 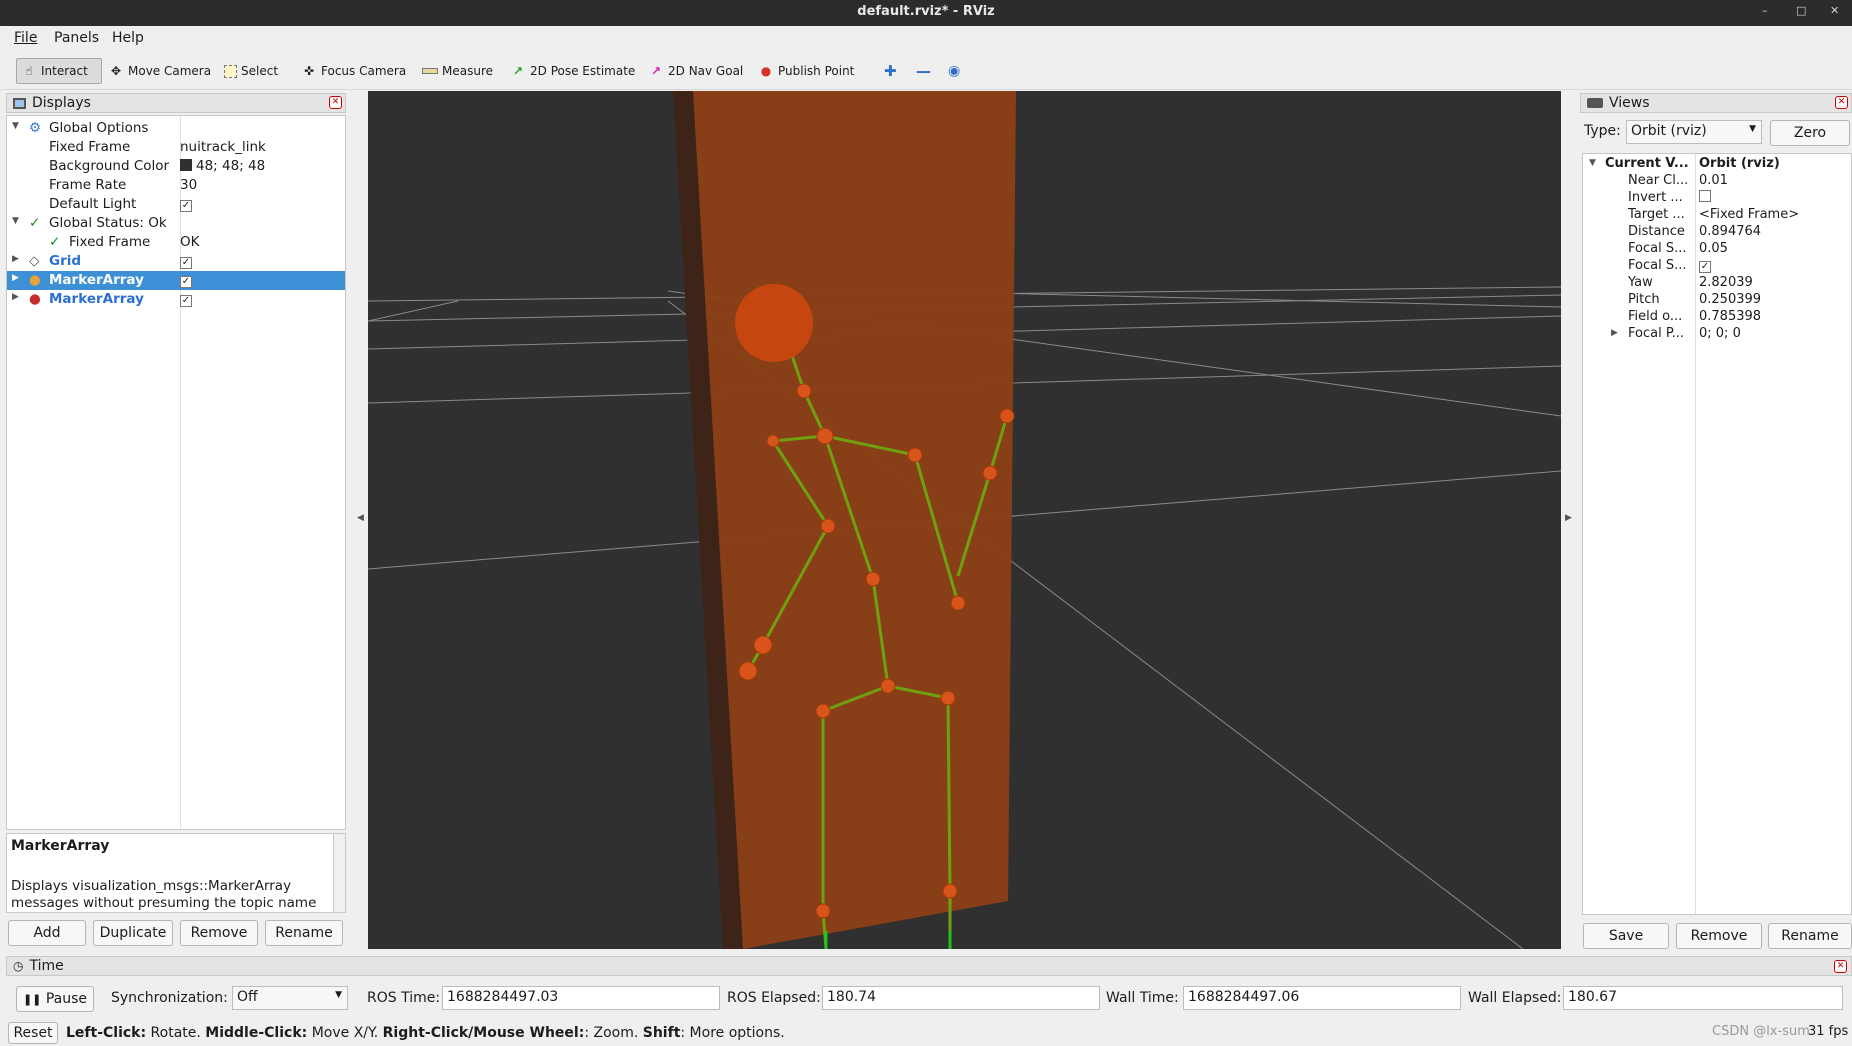 What do you see at coordinates (231, 166) in the screenshot?
I see `background-color-text: 48; 48; 48` at bounding box center [231, 166].